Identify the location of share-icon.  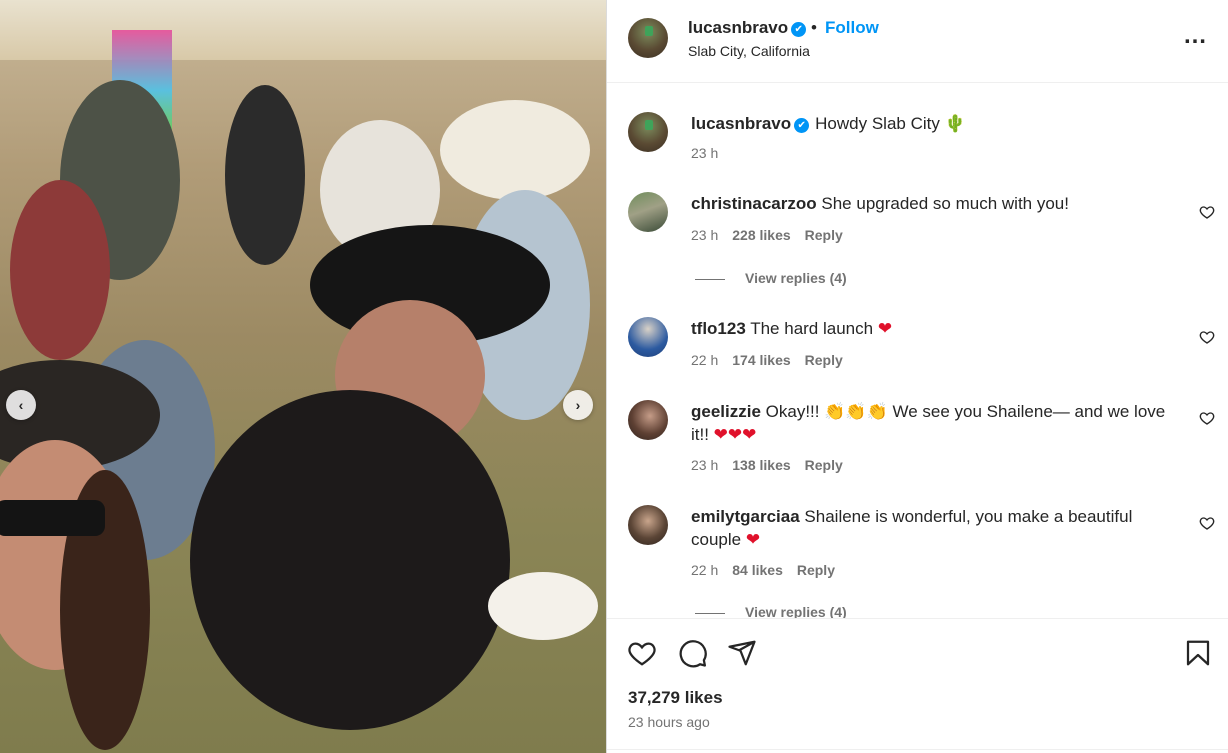
(742, 653).